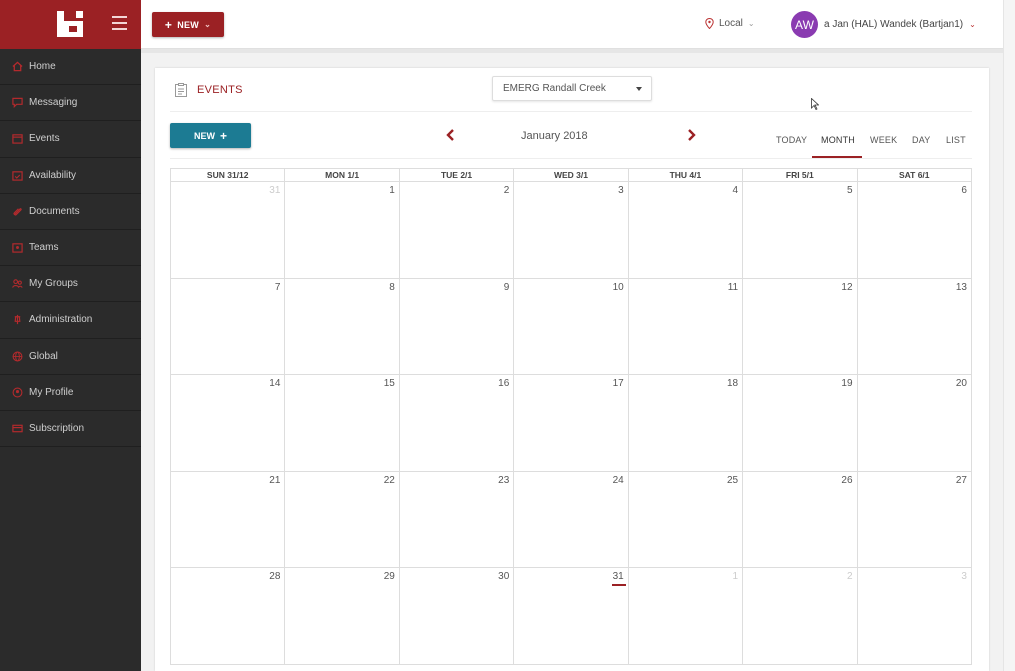 This screenshot has height=671, width=1015. I want to click on calendar-day-cell: 5, so click(800, 230).